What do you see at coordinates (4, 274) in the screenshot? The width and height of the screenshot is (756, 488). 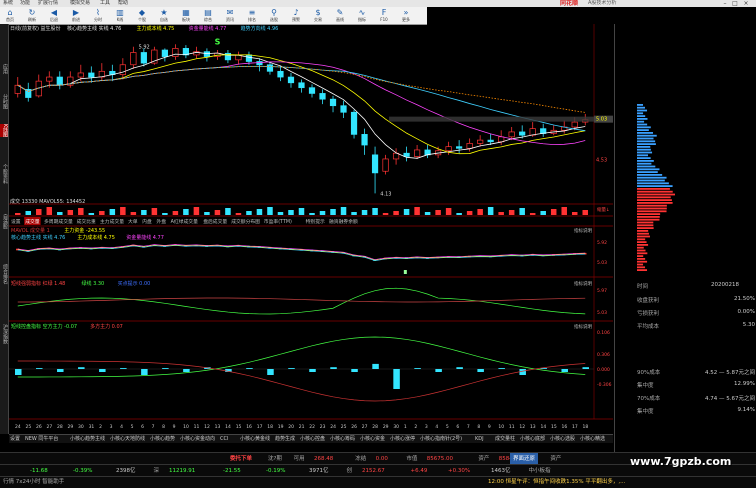 I see `sidebar-tab-5: 综合排名` at bounding box center [4, 274].